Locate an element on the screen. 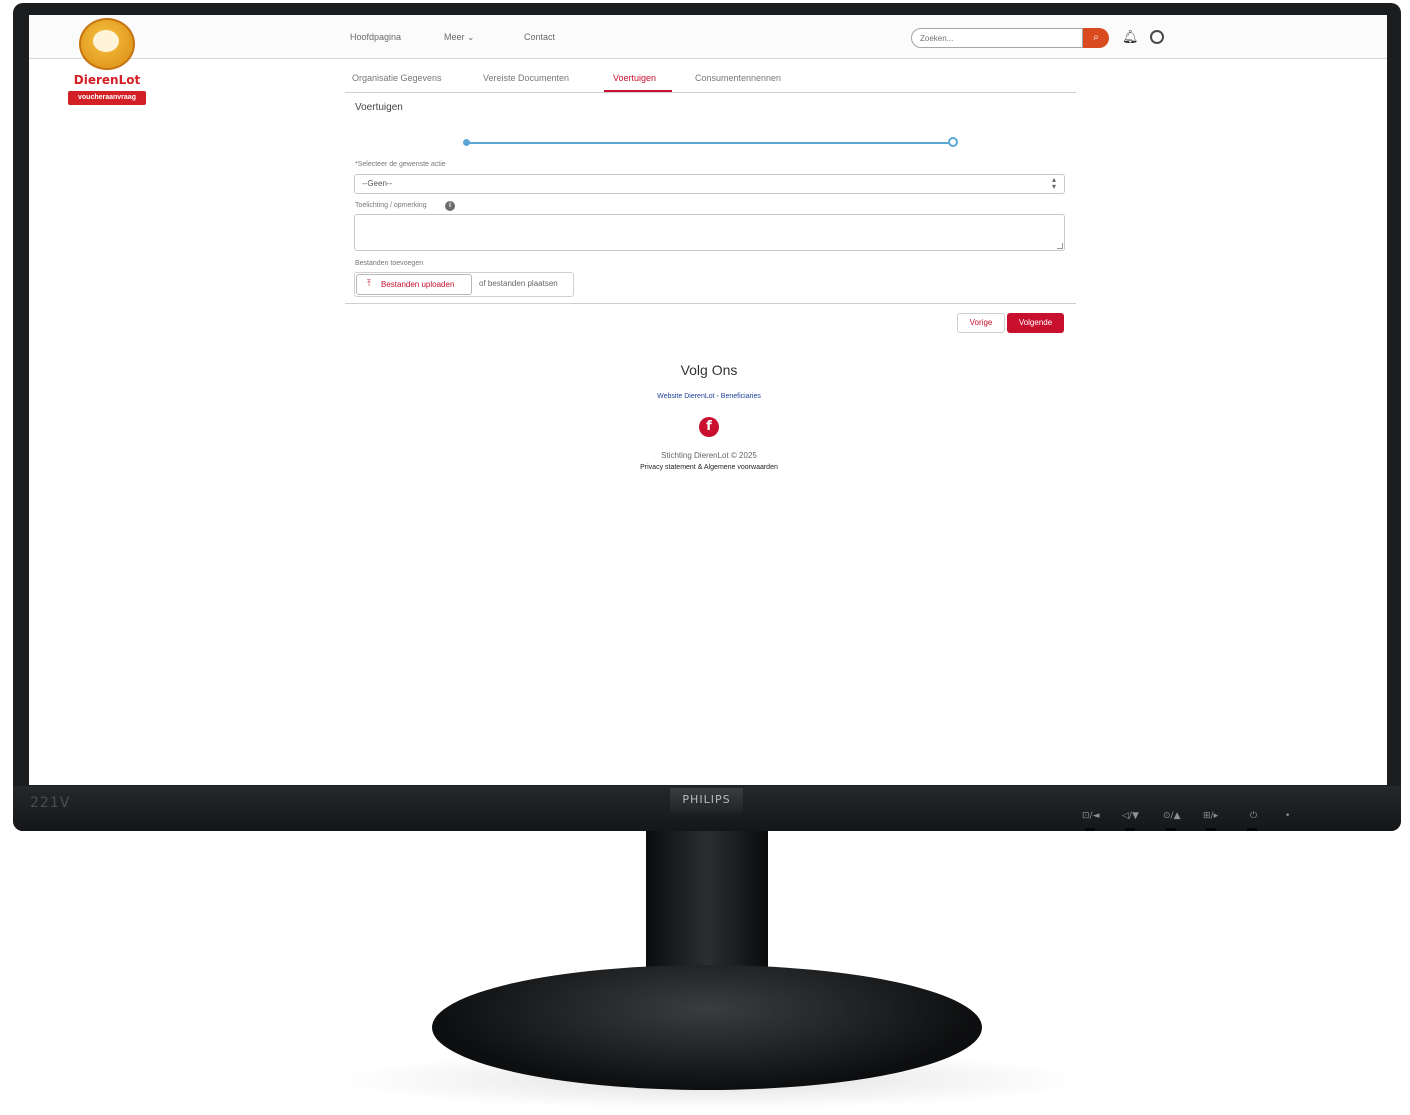 This screenshot has height=1115, width=1410. monitor-brand-label: PHILIPS is located at coordinates (706, 799).